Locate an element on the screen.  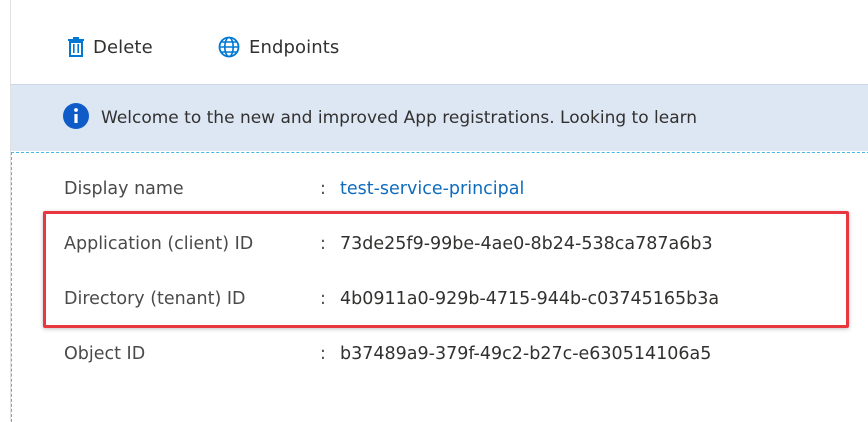
display-name-link: test-service-principal is located at coordinates (432, 189).